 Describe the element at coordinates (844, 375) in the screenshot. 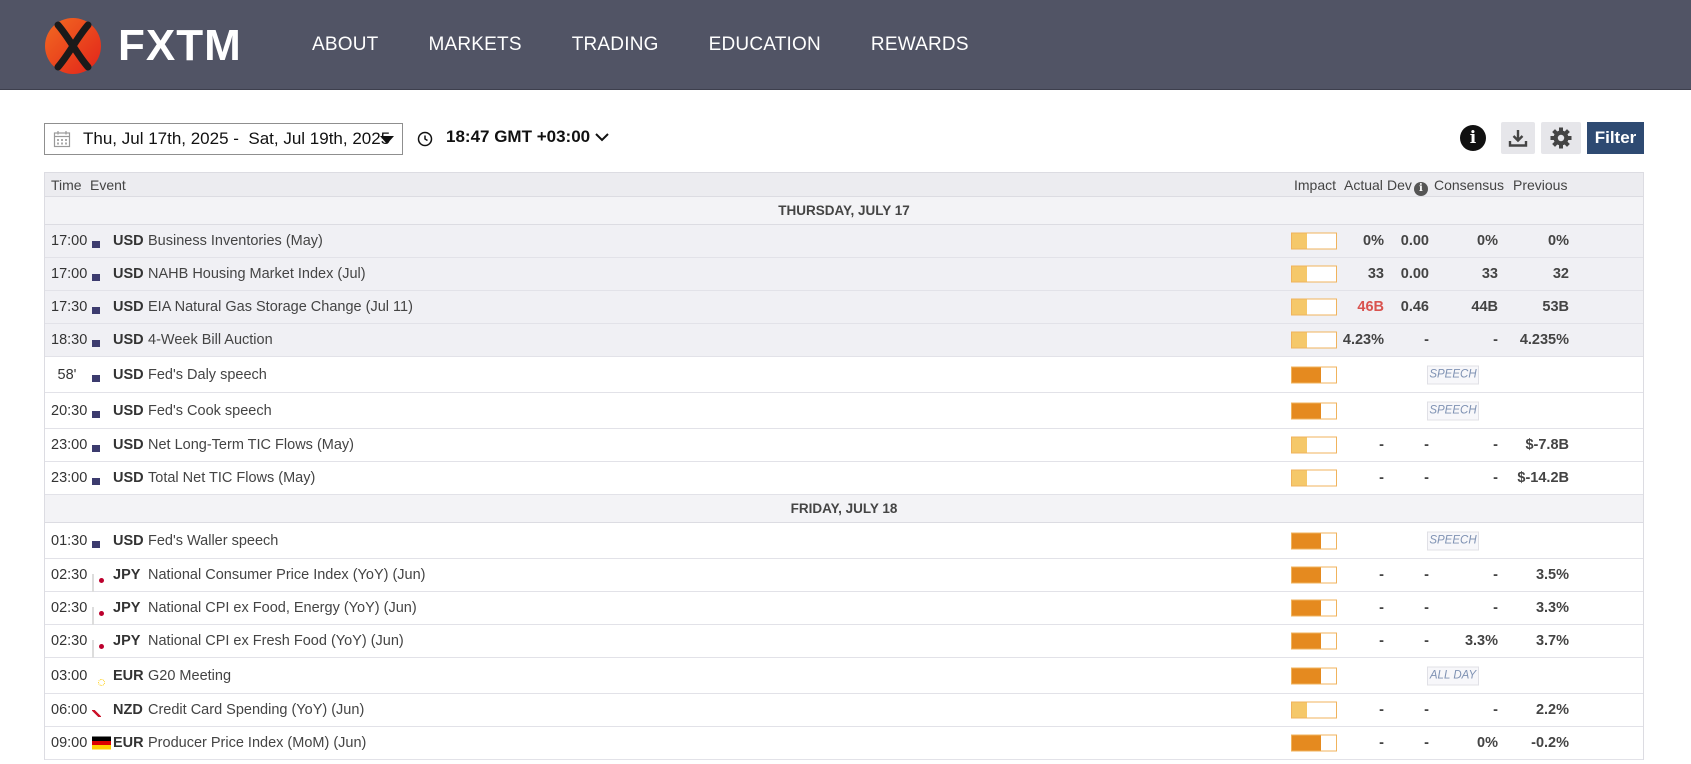

I see `table-row: 58' USD Fed's Daly speech SPEECH` at that location.